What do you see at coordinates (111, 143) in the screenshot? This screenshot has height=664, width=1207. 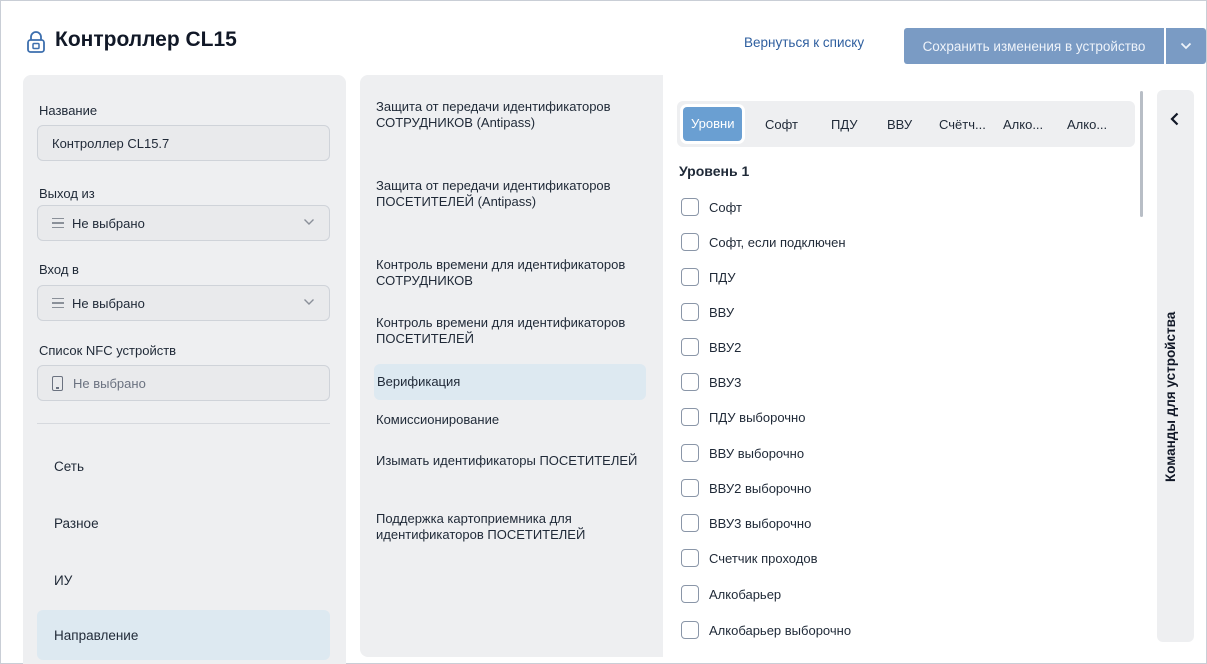 I see `name-value: Контроллер CL15.7` at bounding box center [111, 143].